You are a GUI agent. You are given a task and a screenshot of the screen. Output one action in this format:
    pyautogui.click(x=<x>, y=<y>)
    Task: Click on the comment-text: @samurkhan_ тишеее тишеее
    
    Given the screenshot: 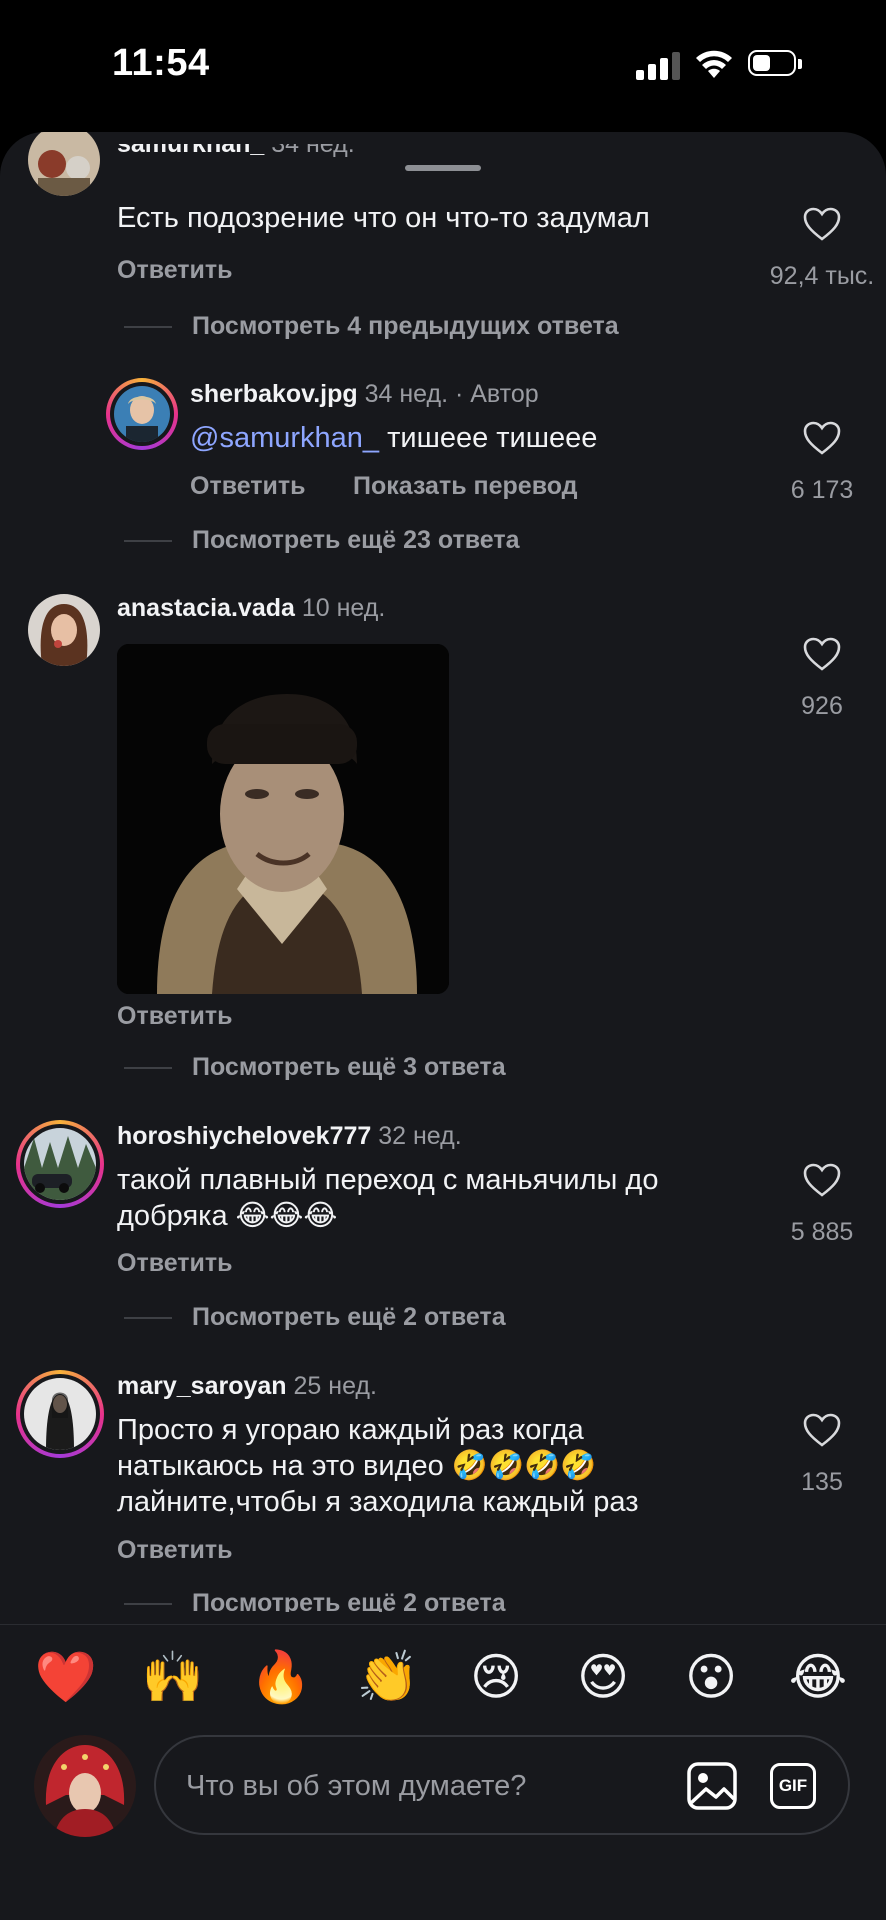 What is the action you would take?
    pyautogui.click(x=394, y=438)
    